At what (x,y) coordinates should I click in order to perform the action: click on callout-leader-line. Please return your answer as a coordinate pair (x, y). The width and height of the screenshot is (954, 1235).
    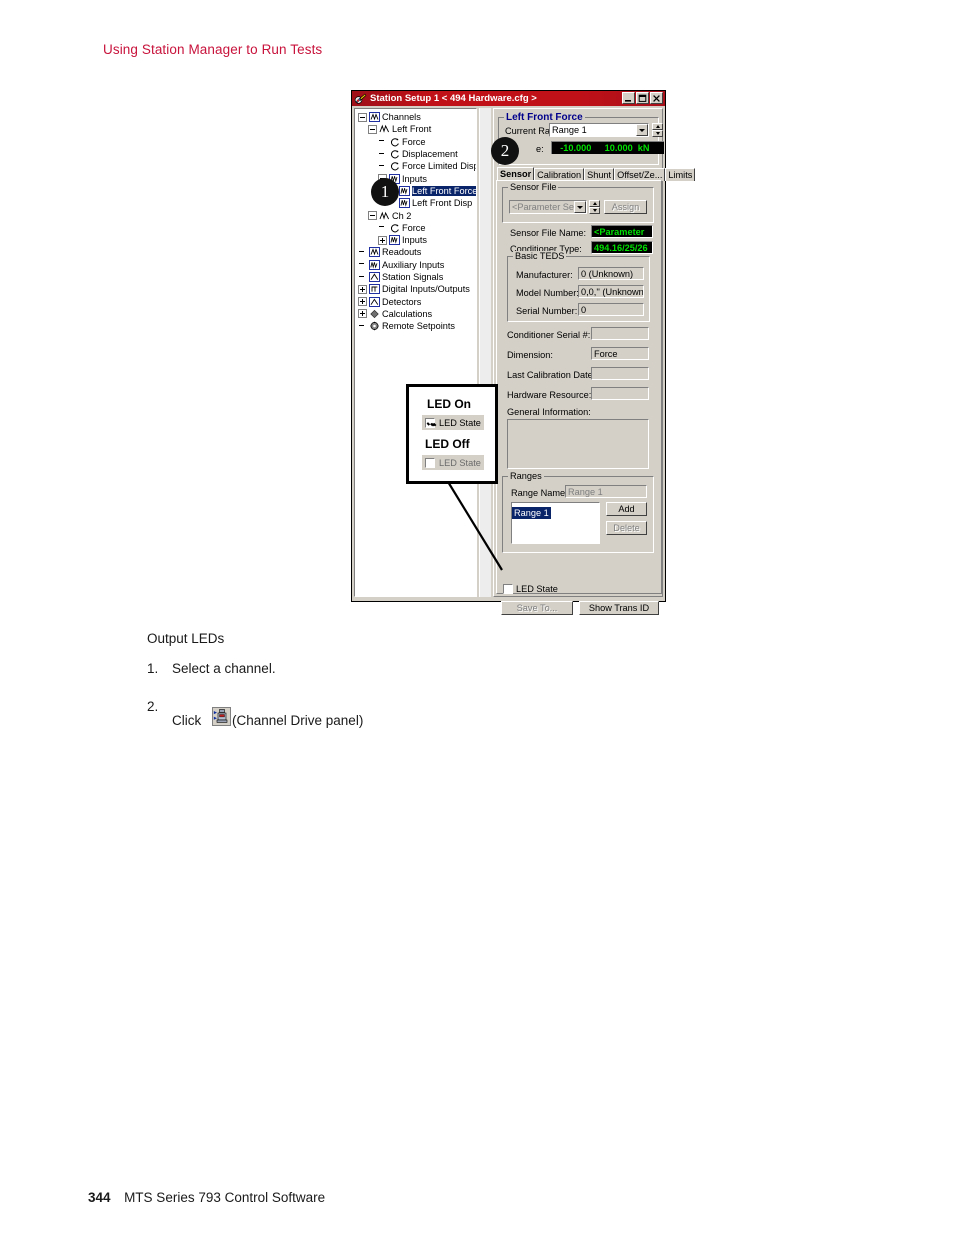
    Looking at the image, I should click on (472, 521).